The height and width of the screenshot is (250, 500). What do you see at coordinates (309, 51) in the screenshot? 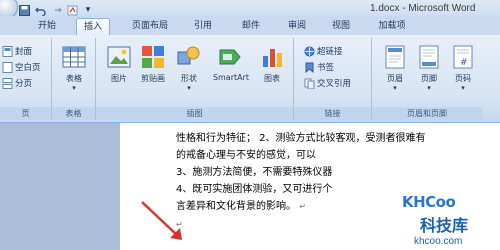
I see `hyperlink-icon` at bounding box center [309, 51].